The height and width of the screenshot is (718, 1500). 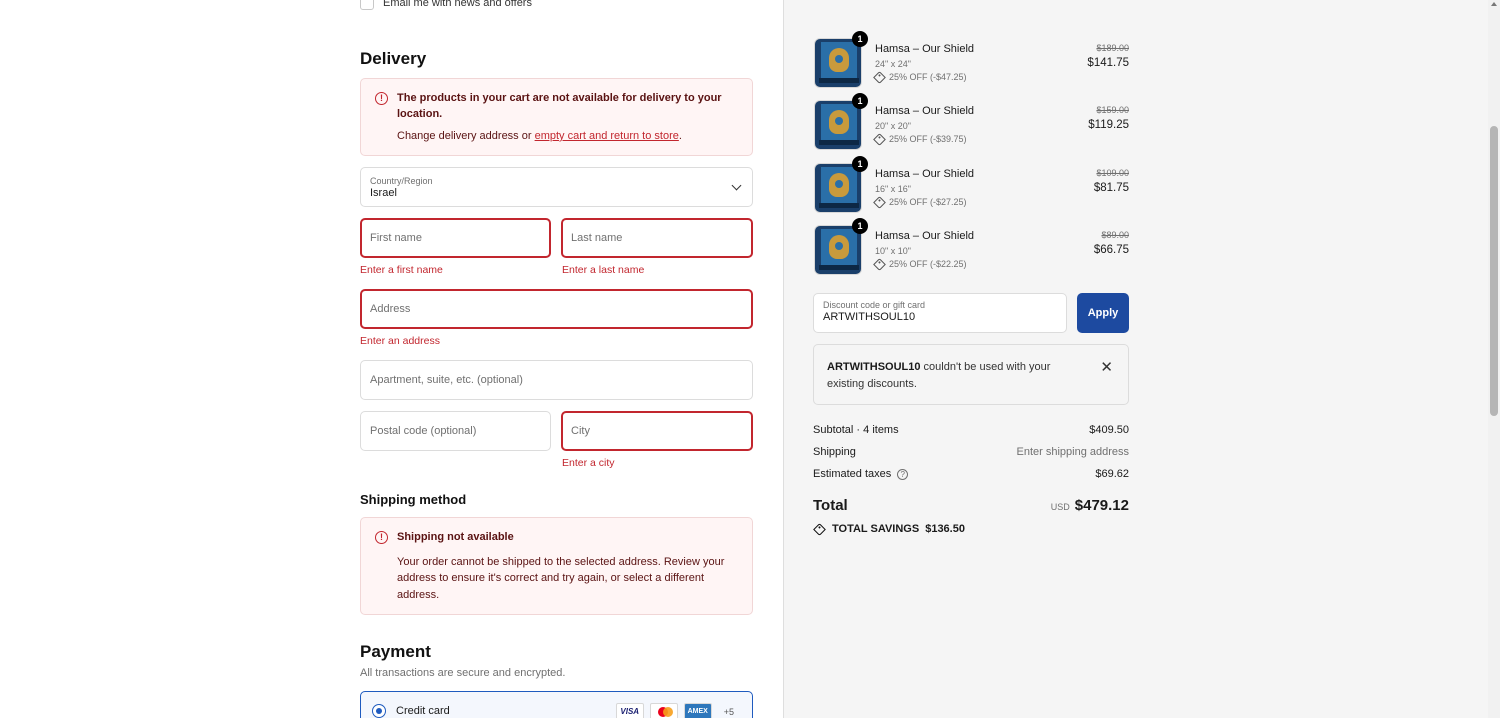 I want to click on savings-value: $136.50, so click(x=945, y=529).